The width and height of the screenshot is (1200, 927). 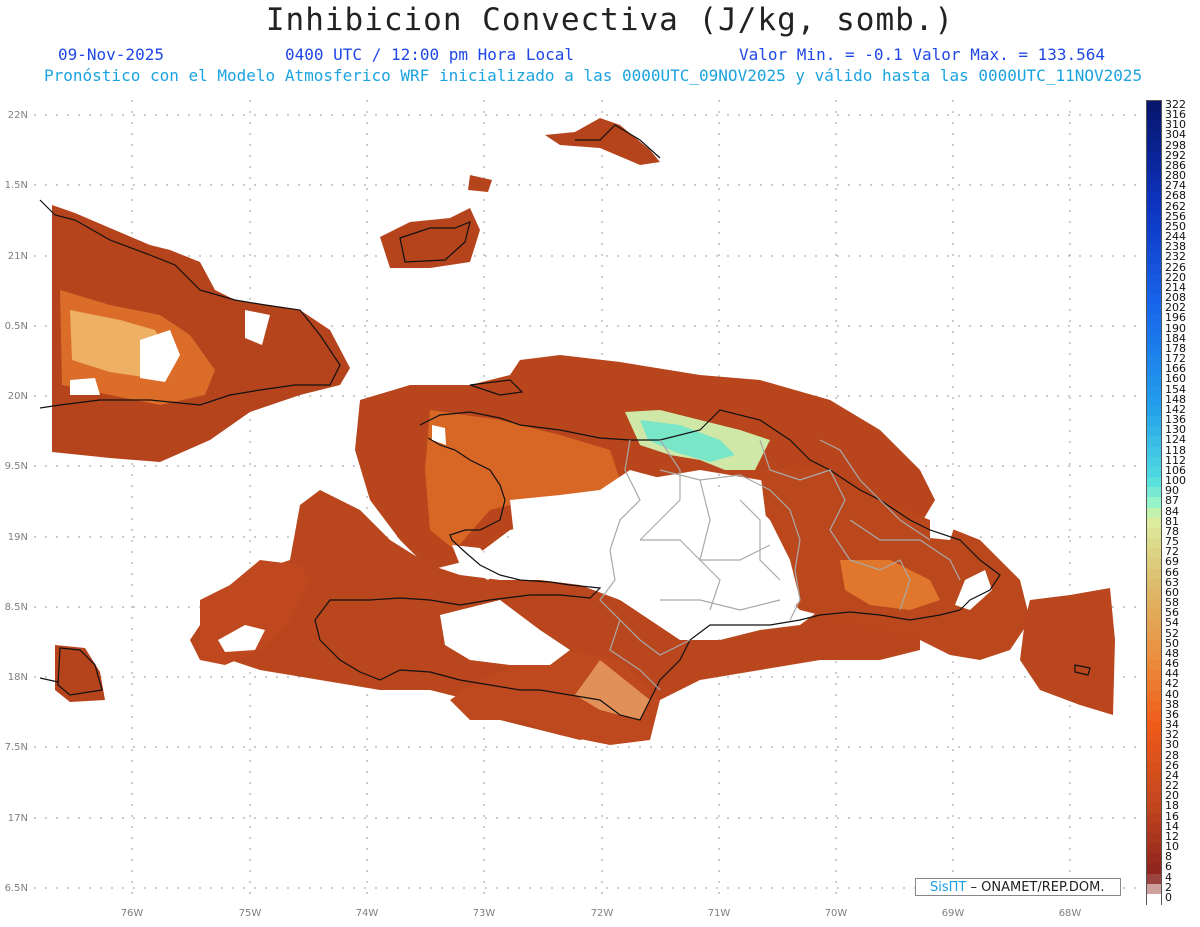 What do you see at coordinates (1070, 913) in the screenshot?
I see `lon-label: 68W` at bounding box center [1070, 913].